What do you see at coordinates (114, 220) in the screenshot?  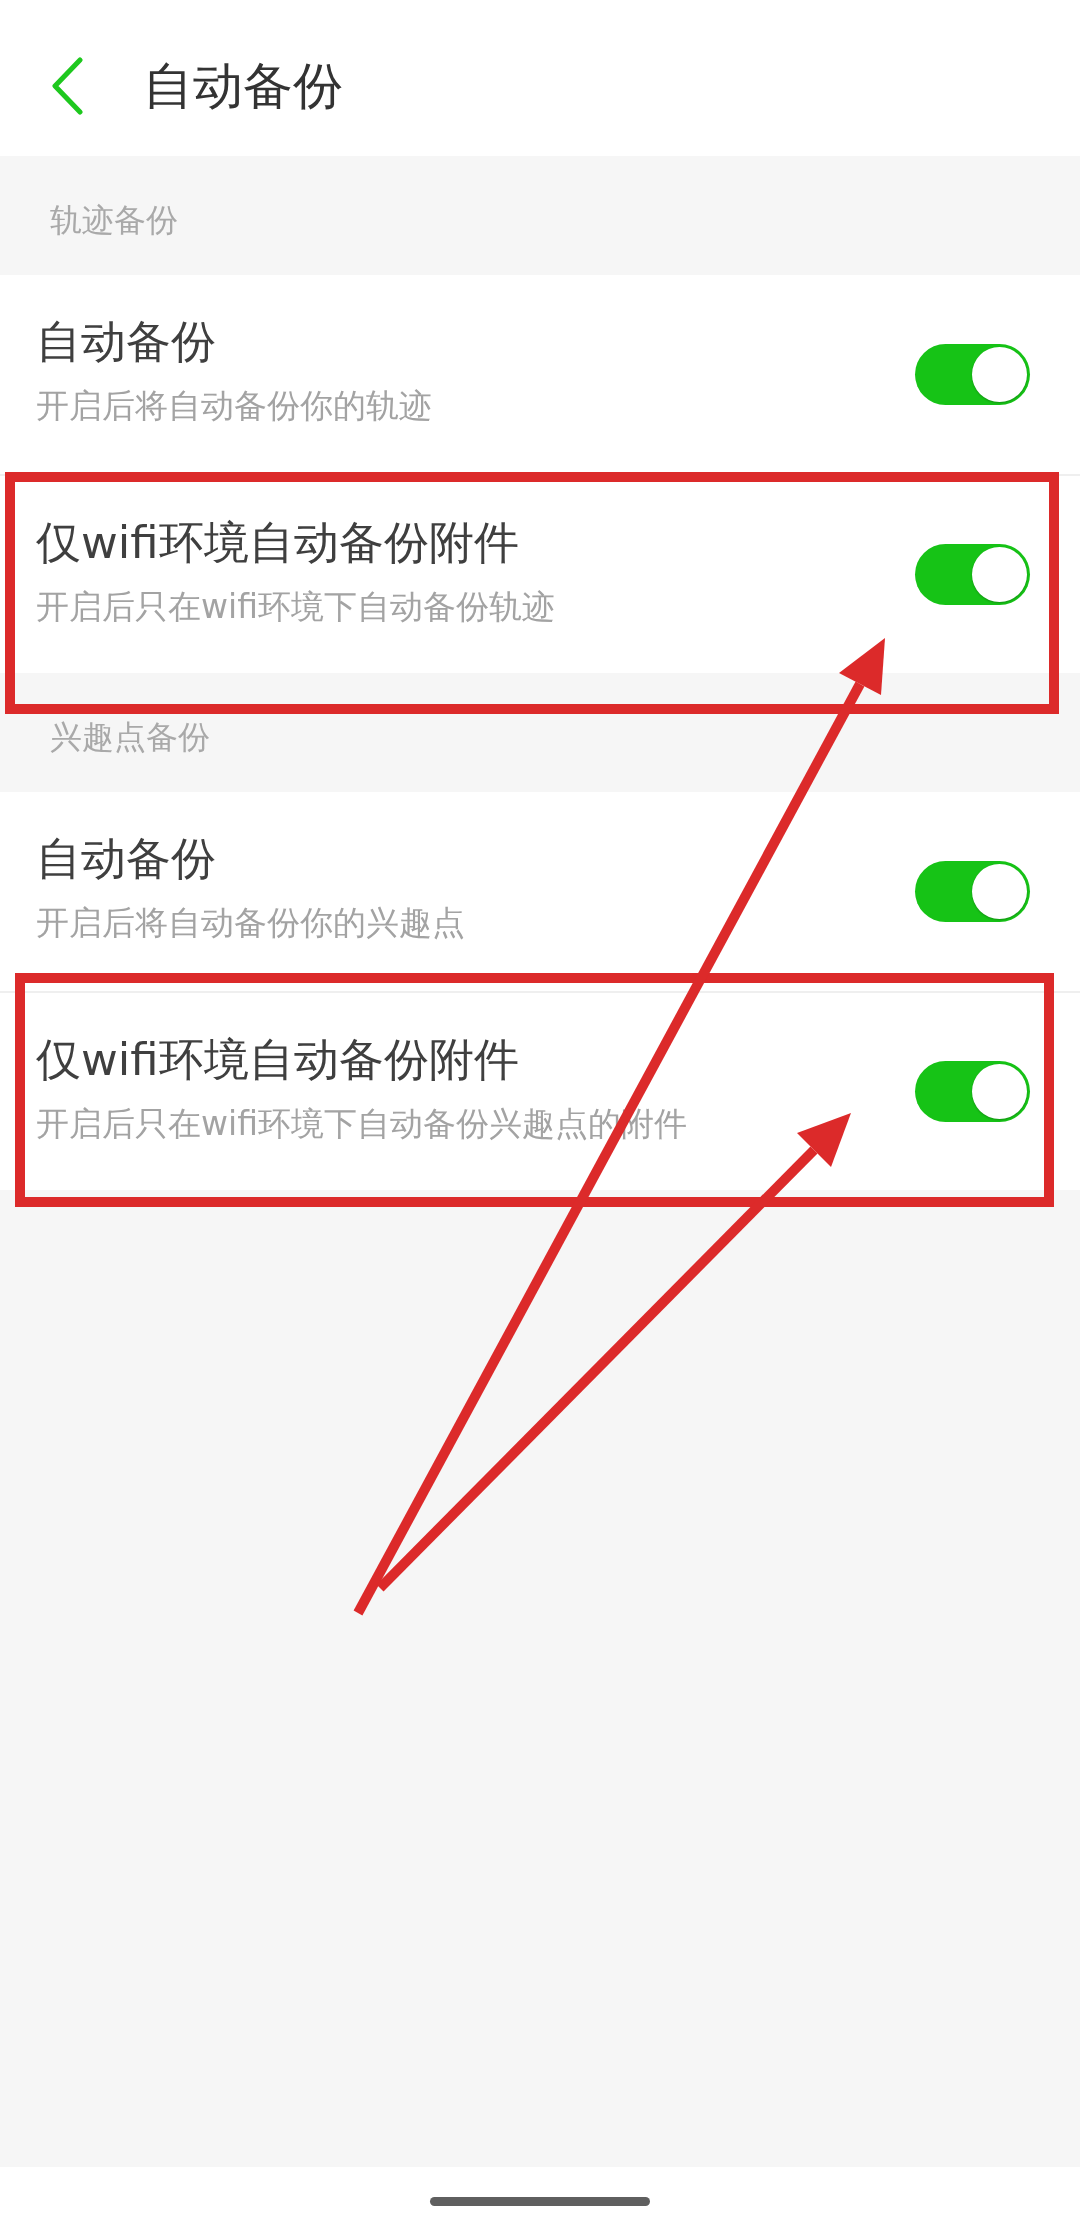 I see `section-heading: 轨迹备份` at bounding box center [114, 220].